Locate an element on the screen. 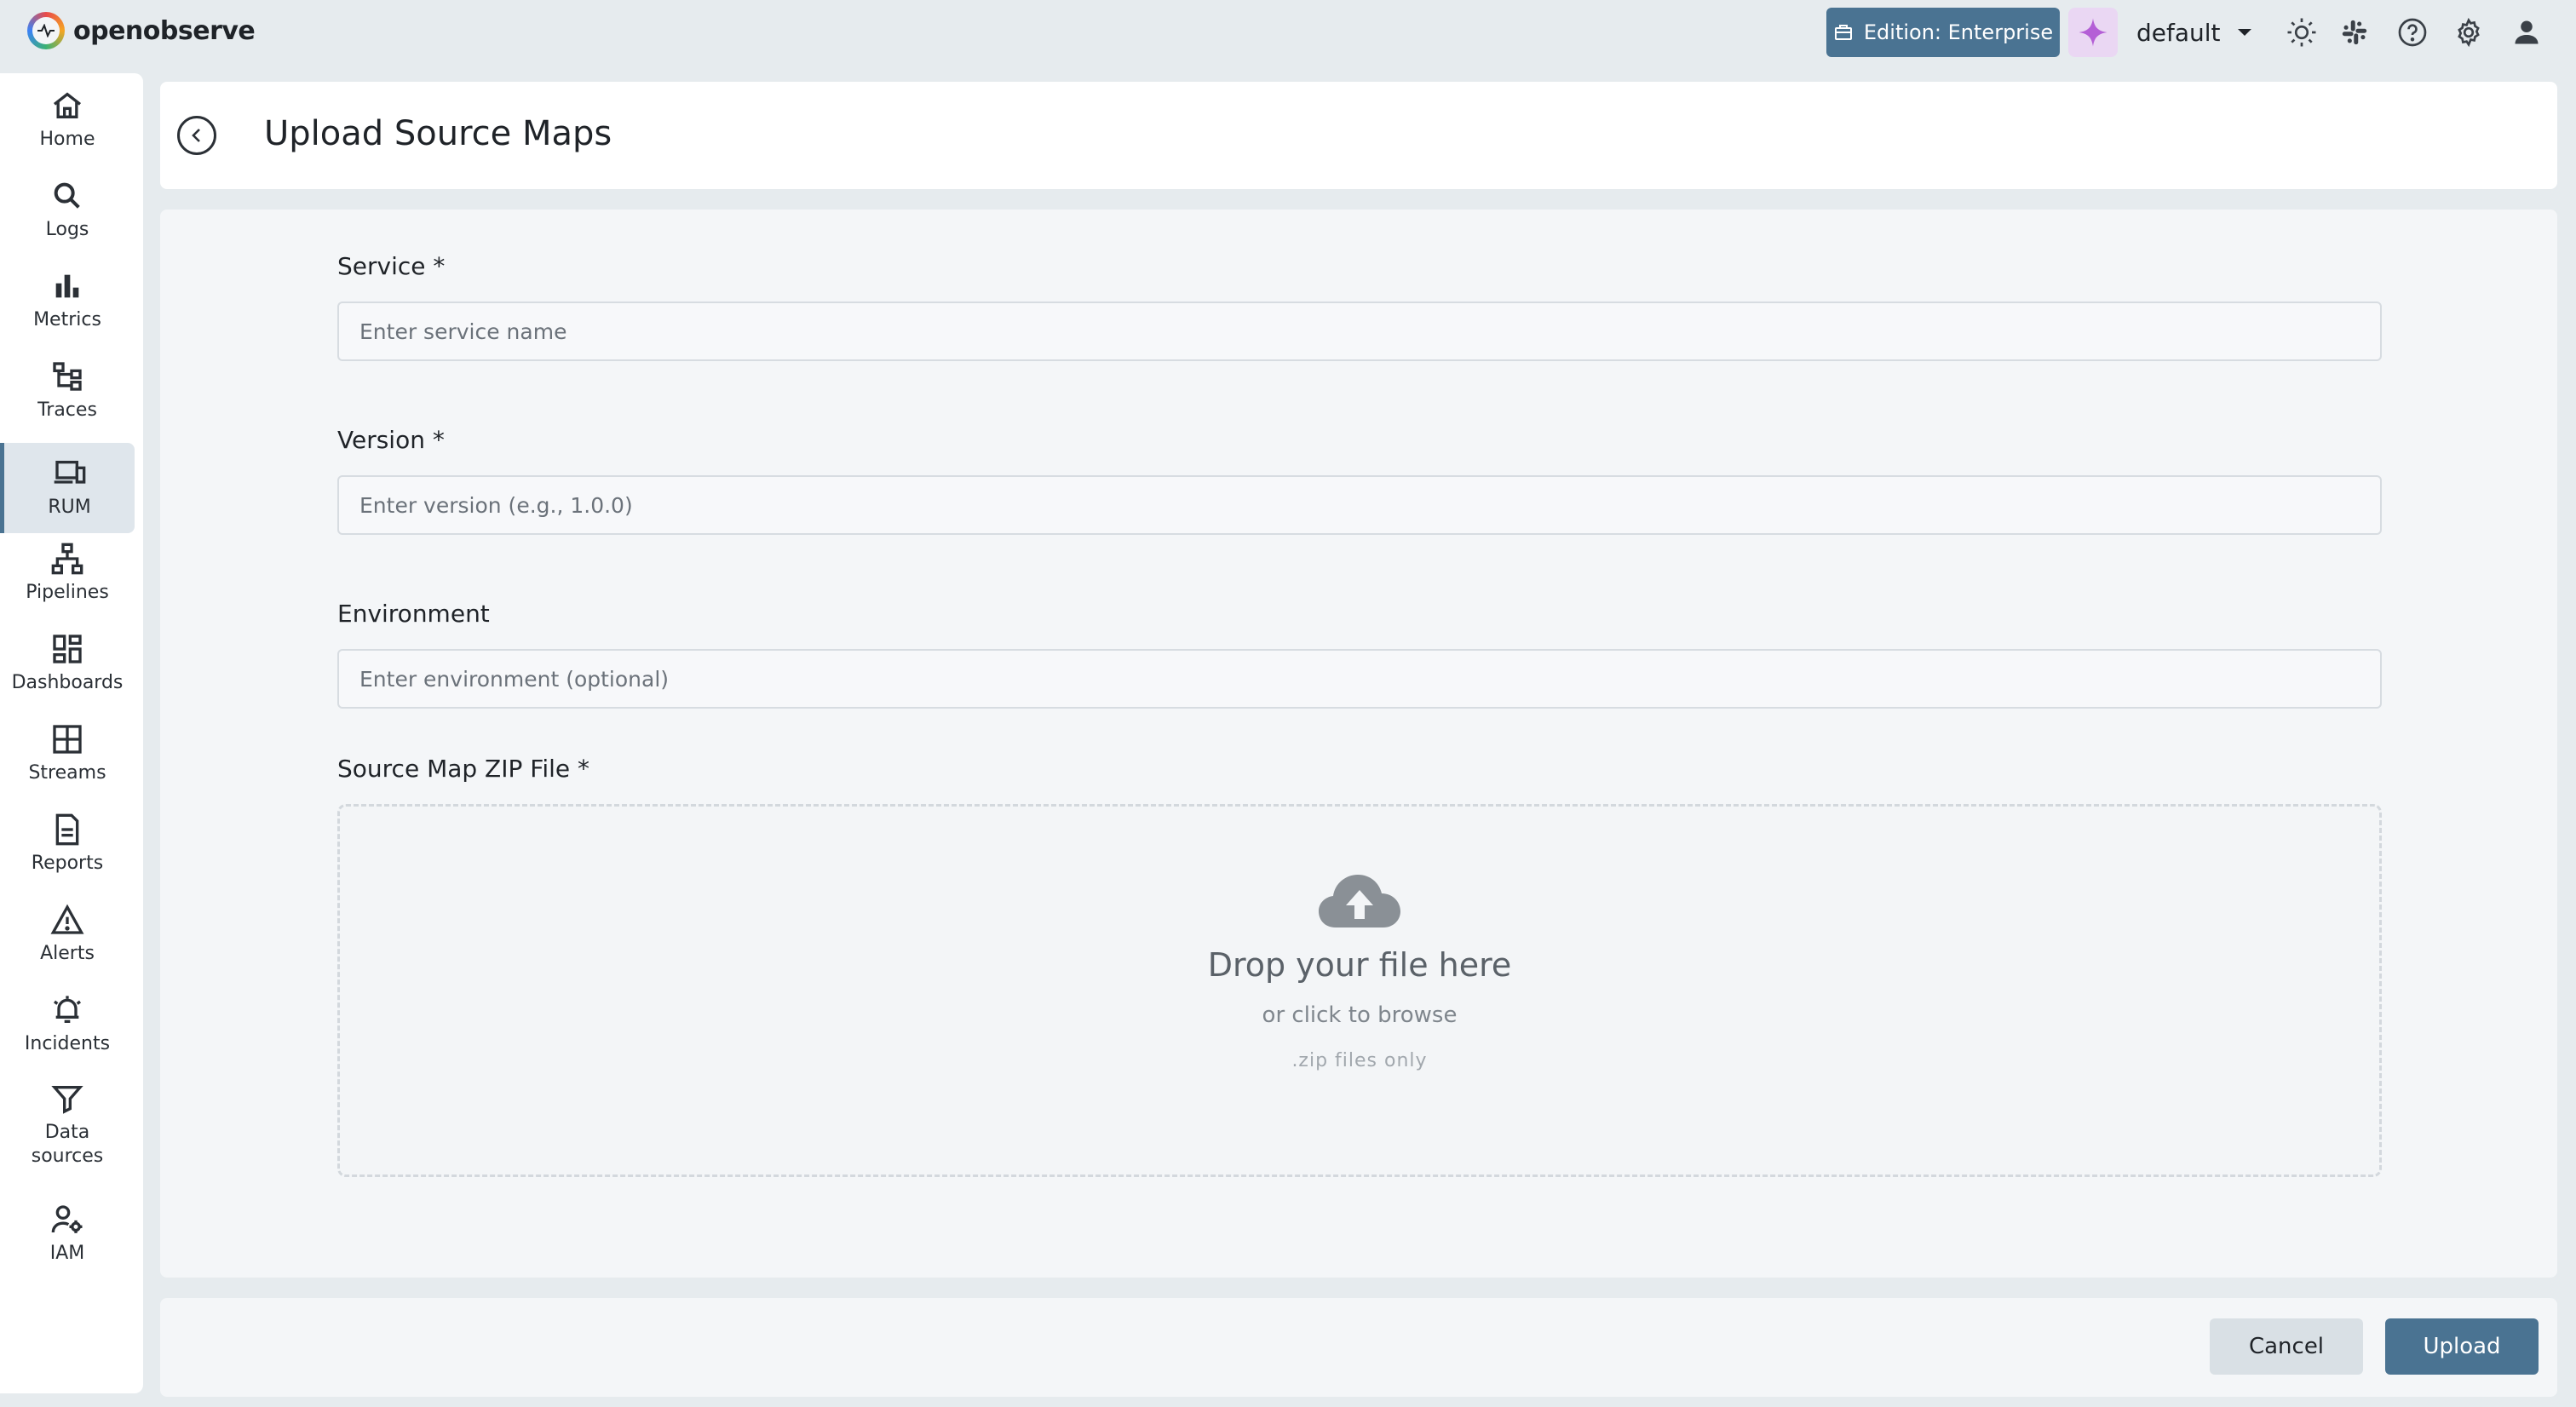  sidebar-item-label: Traces is located at coordinates (67, 410).